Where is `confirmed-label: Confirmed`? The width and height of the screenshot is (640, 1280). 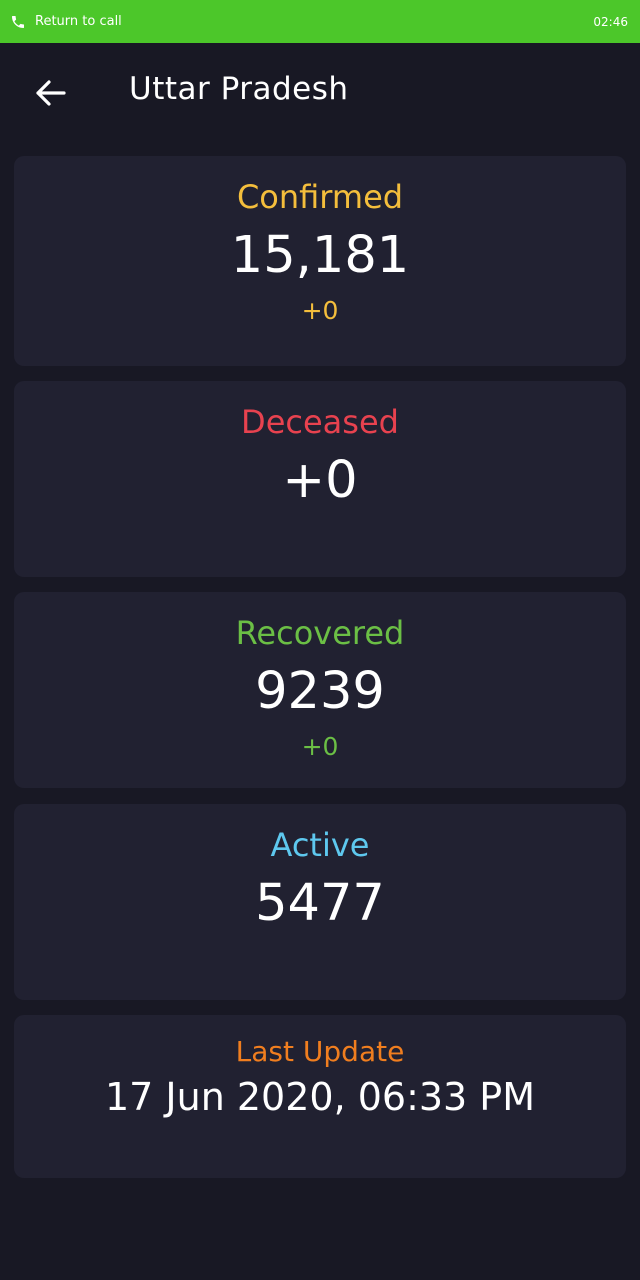
confirmed-label: Confirmed is located at coordinates (320, 197).